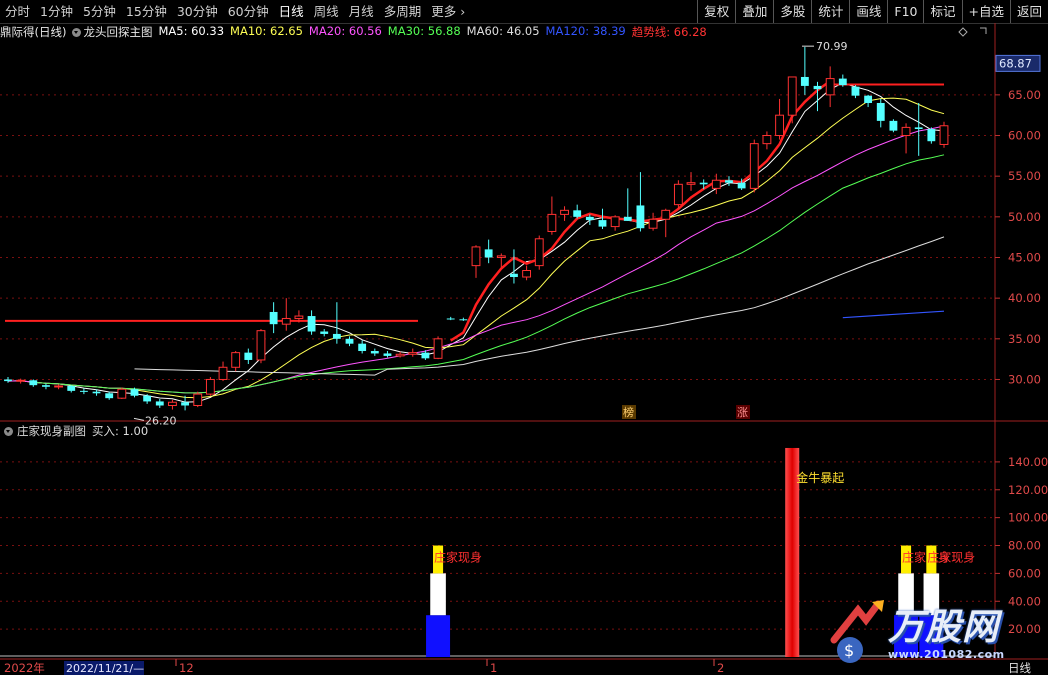 The height and width of the screenshot is (675, 1048). I want to click on corner-icon, so click(983, 30).